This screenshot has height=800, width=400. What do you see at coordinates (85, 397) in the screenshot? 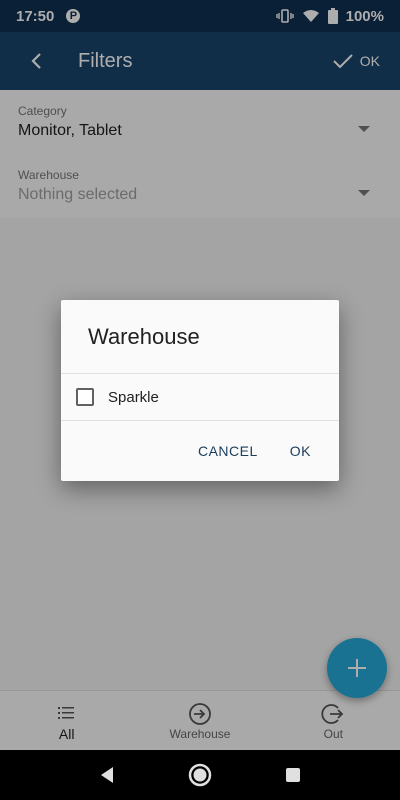
I see `checkbox` at bounding box center [85, 397].